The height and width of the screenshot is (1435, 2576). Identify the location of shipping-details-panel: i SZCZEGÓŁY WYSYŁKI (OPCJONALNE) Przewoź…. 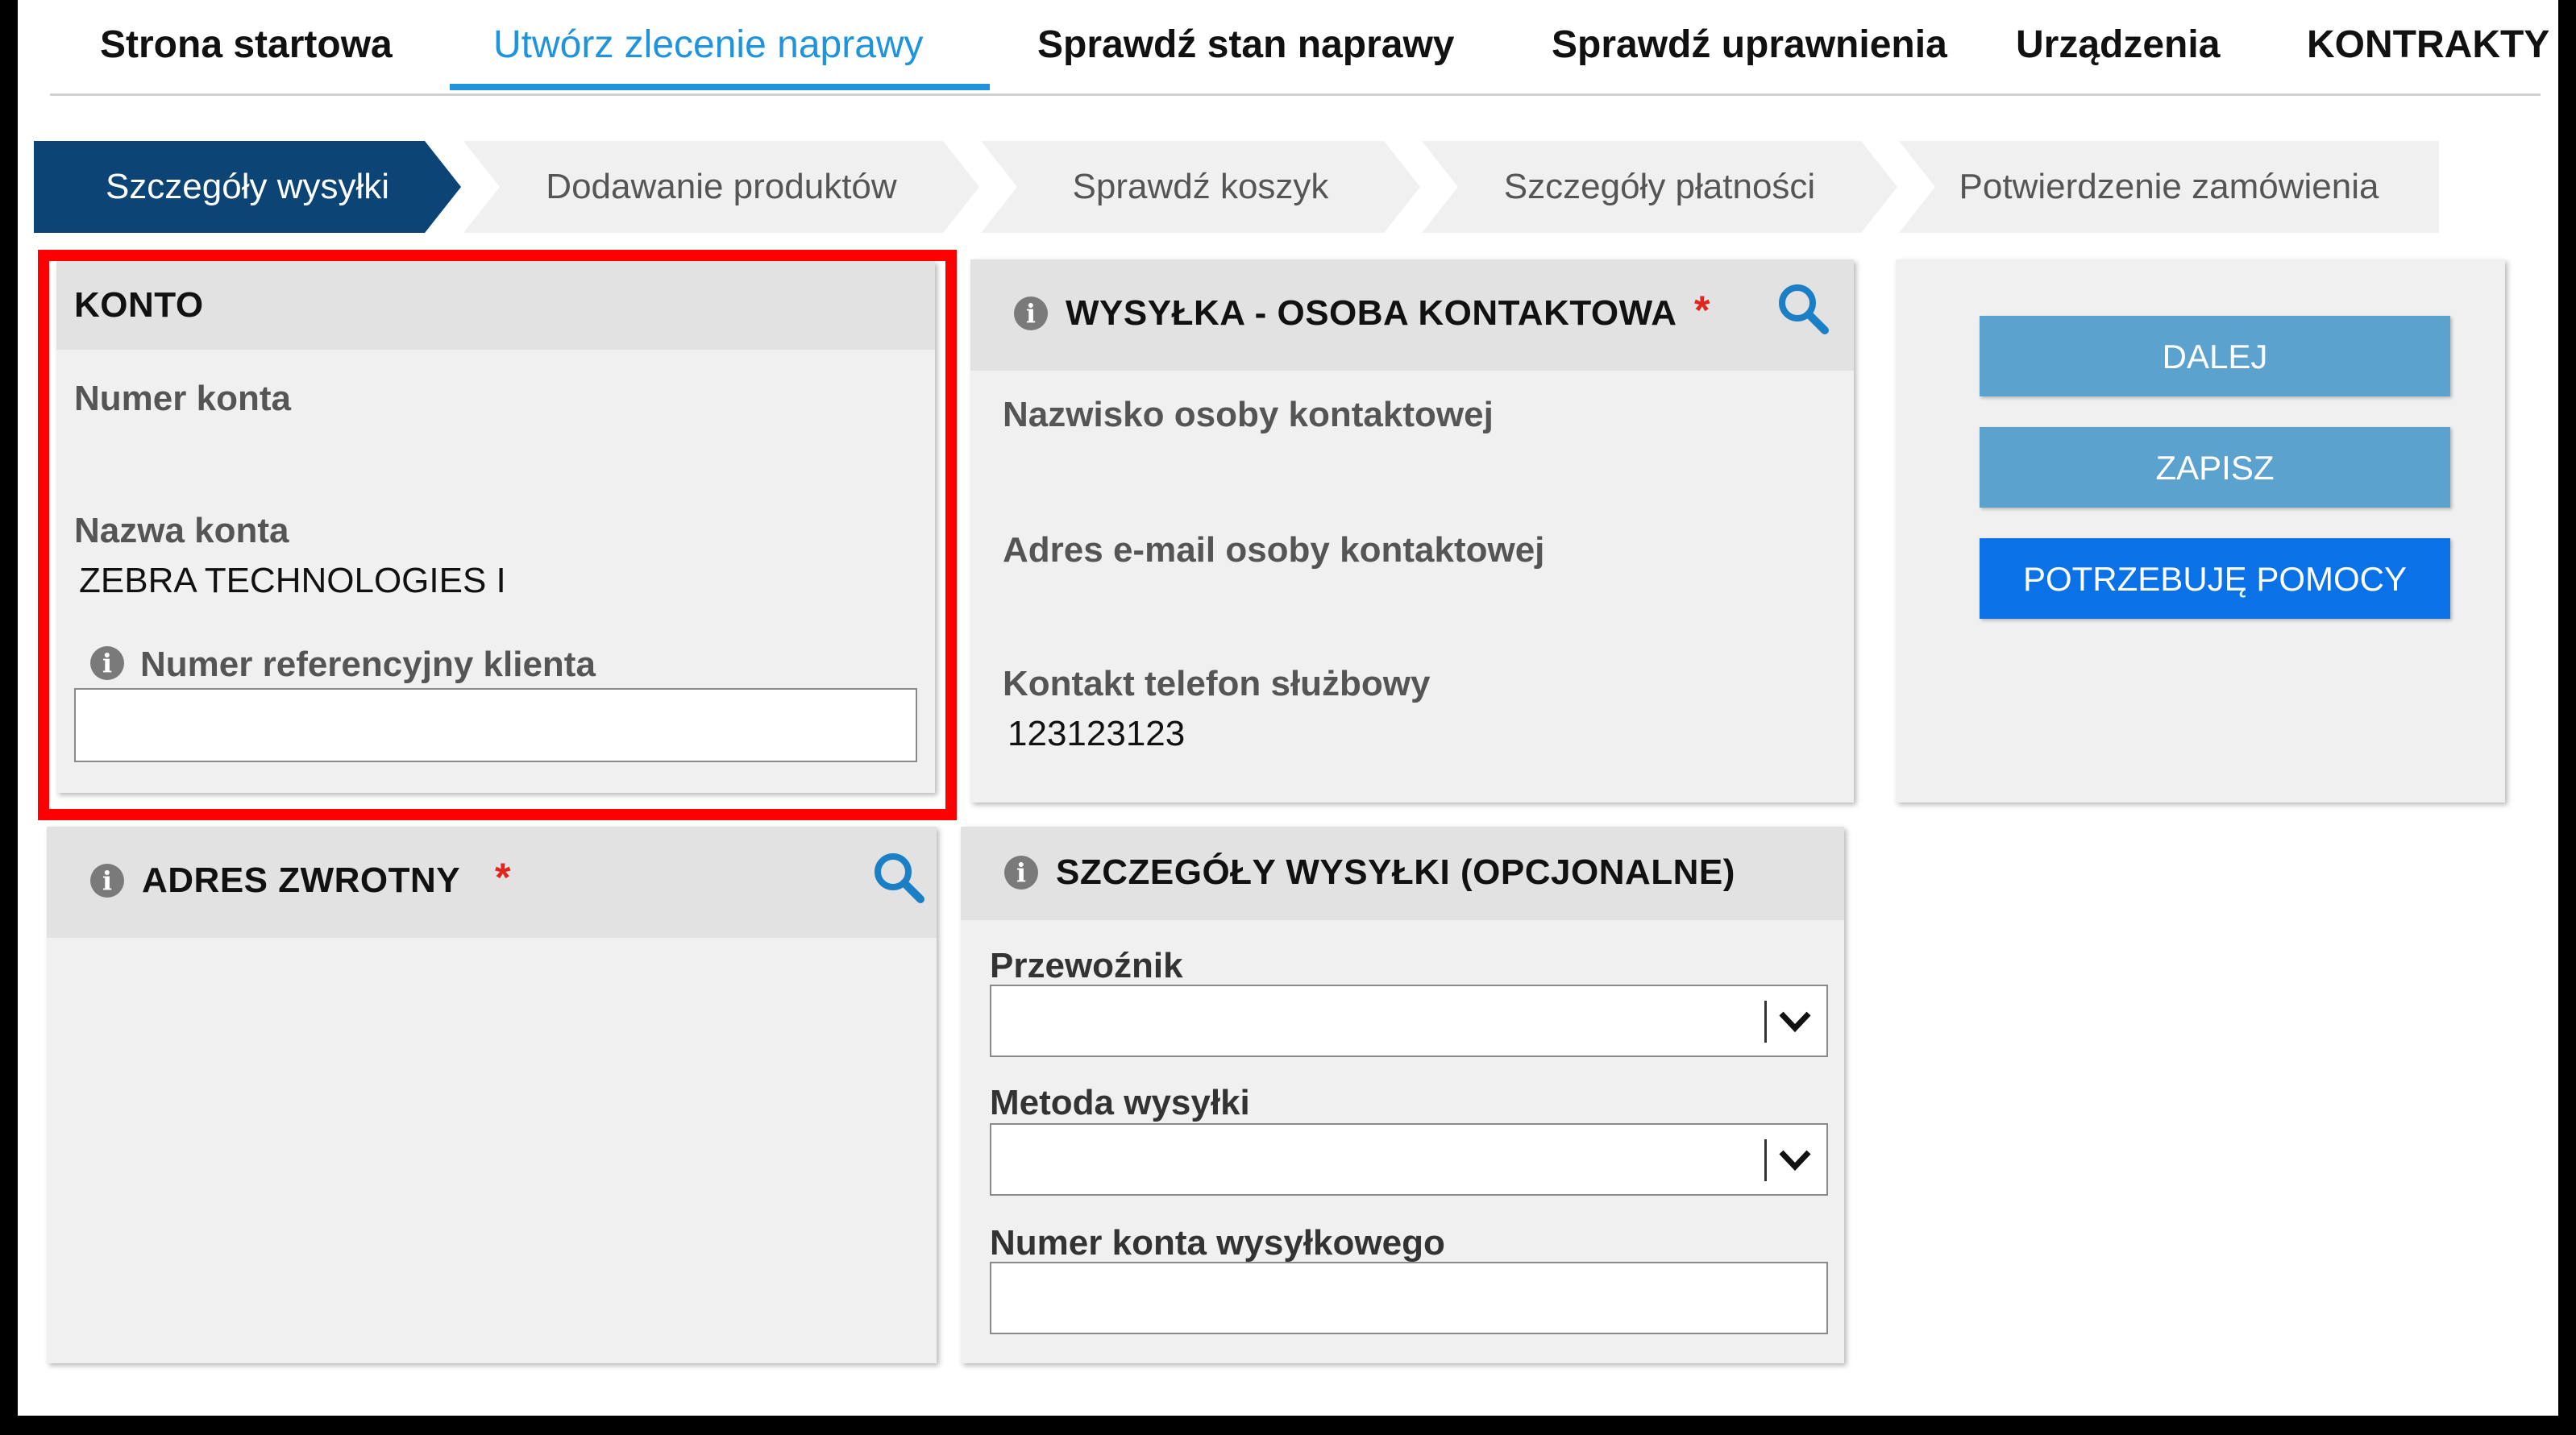
(1402, 1095).